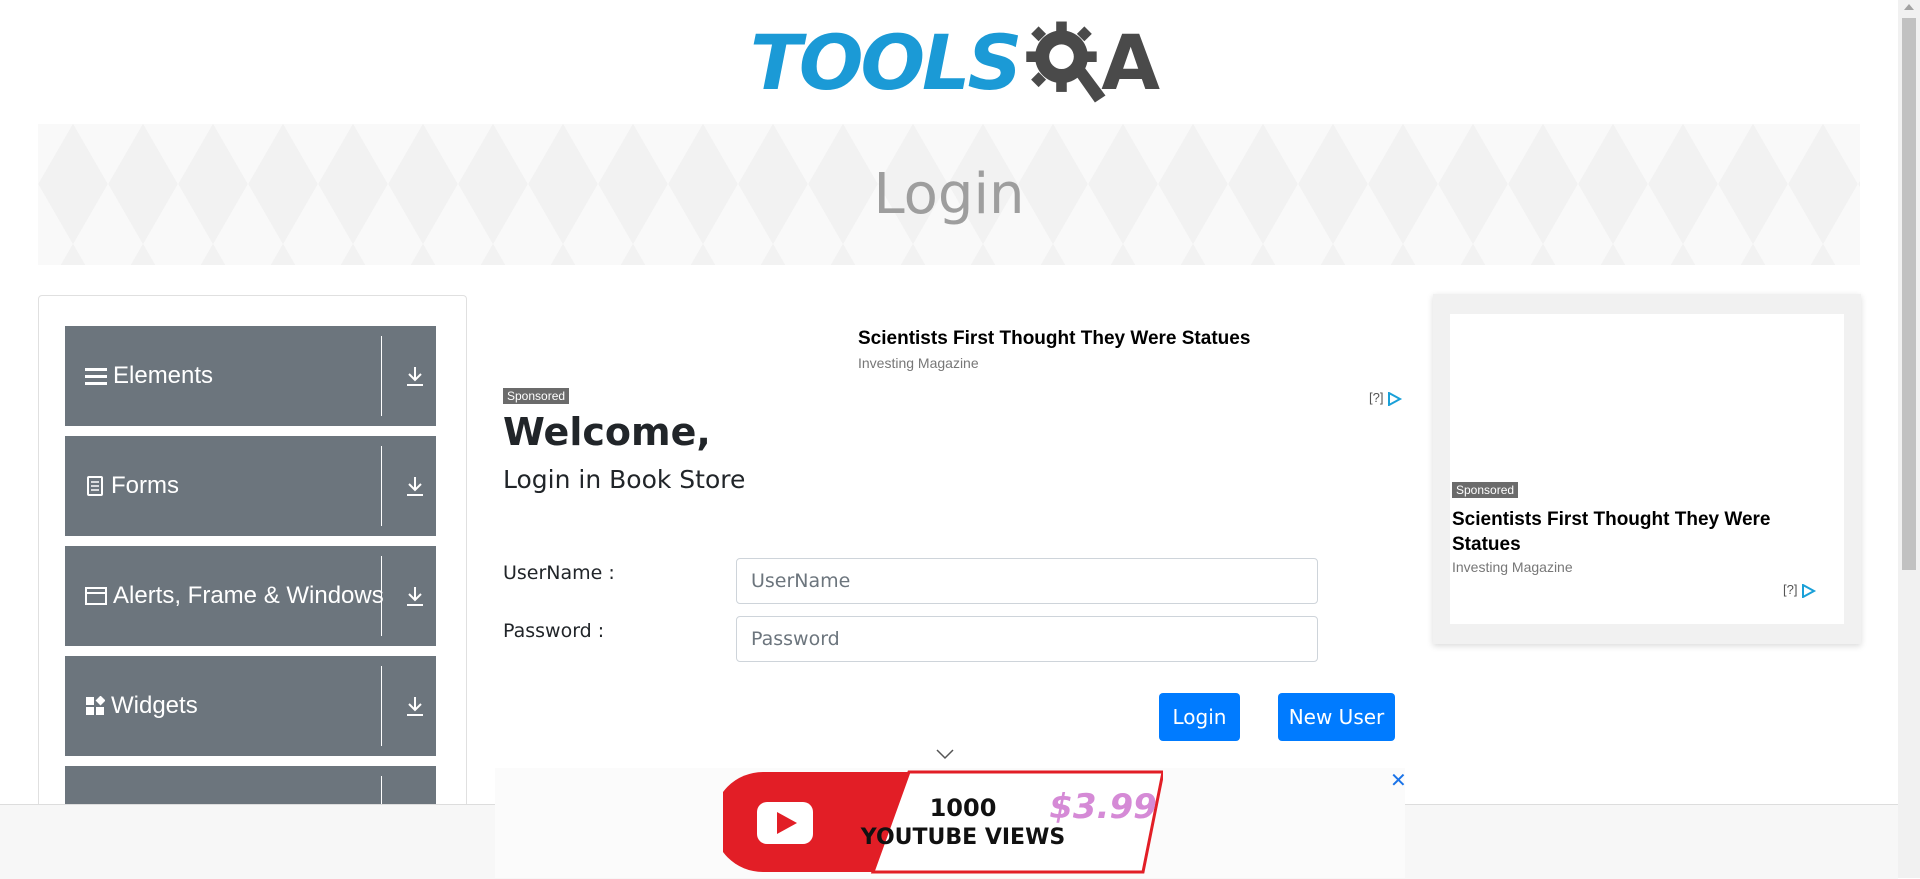 The width and height of the screenshot is (1920, 879). What do you see at coordinates (154, 705) in the screenshot?
I see `sidebar-group-label: Widgets` at bounding box center [154, 705].